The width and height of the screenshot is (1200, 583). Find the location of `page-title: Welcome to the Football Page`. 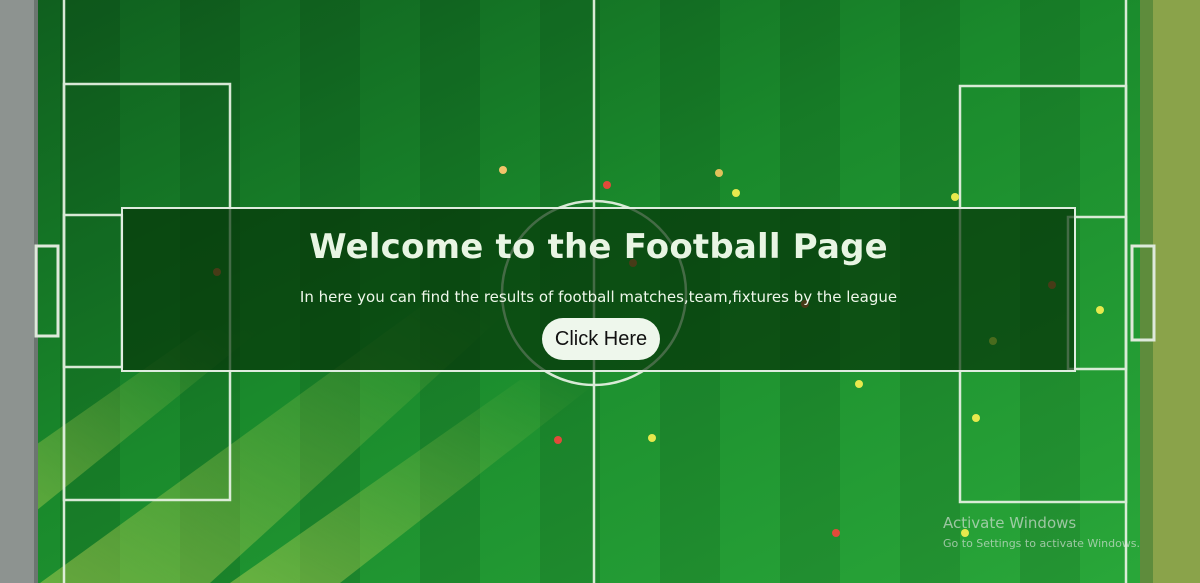

page-title: Welcome to the Football Page is located at coordinates (598, 247).